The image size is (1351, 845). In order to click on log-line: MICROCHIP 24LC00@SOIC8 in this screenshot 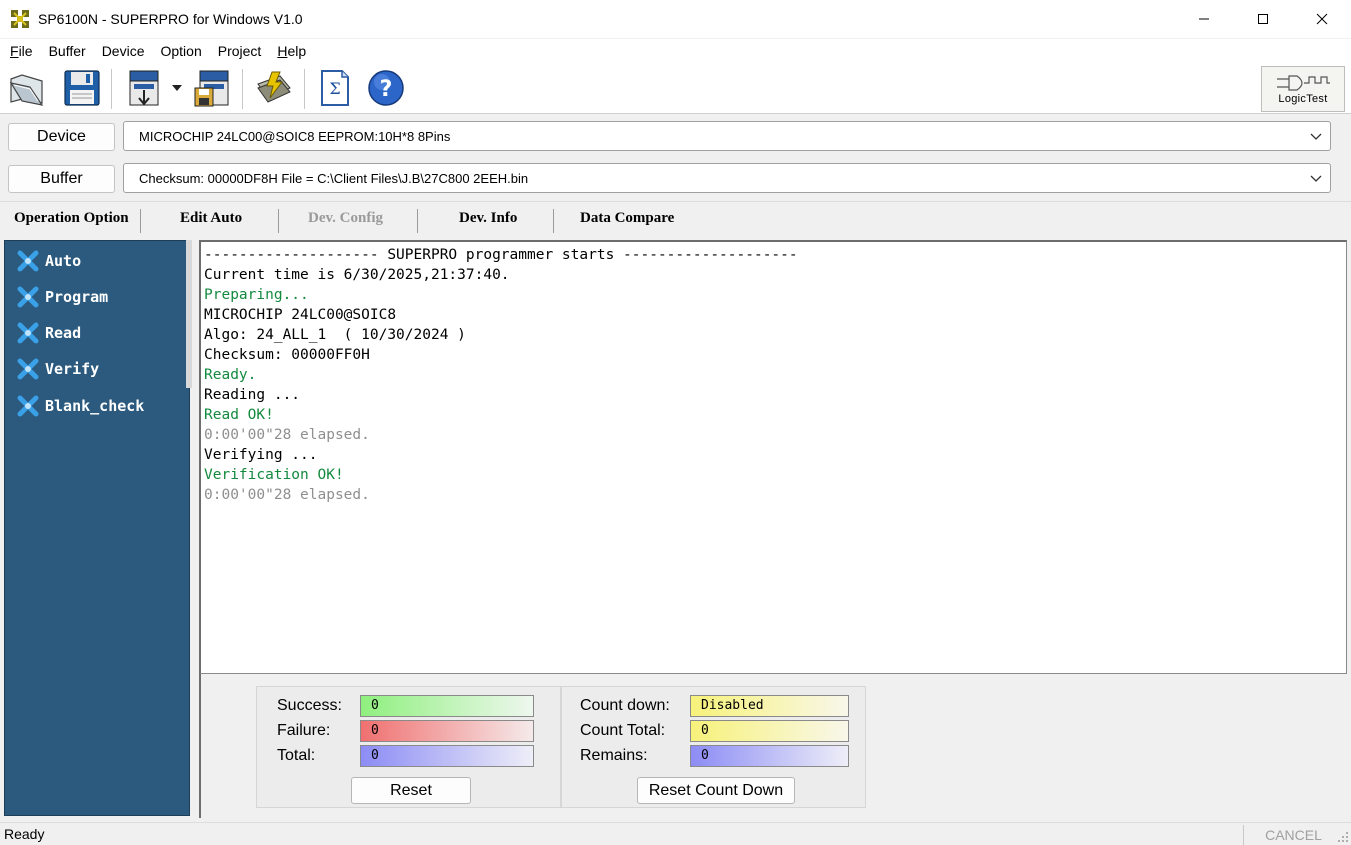, I will do `click(300, 315)`.